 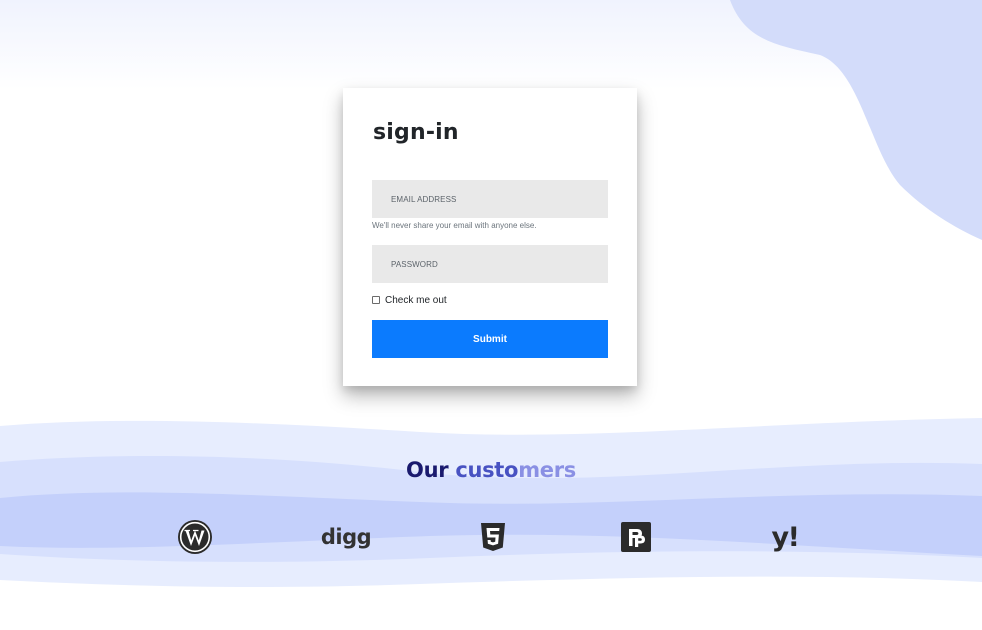 What do you see at coordinates (490, 264) in the screenshot?
I see `password-field` at bounding box center [490, 264].